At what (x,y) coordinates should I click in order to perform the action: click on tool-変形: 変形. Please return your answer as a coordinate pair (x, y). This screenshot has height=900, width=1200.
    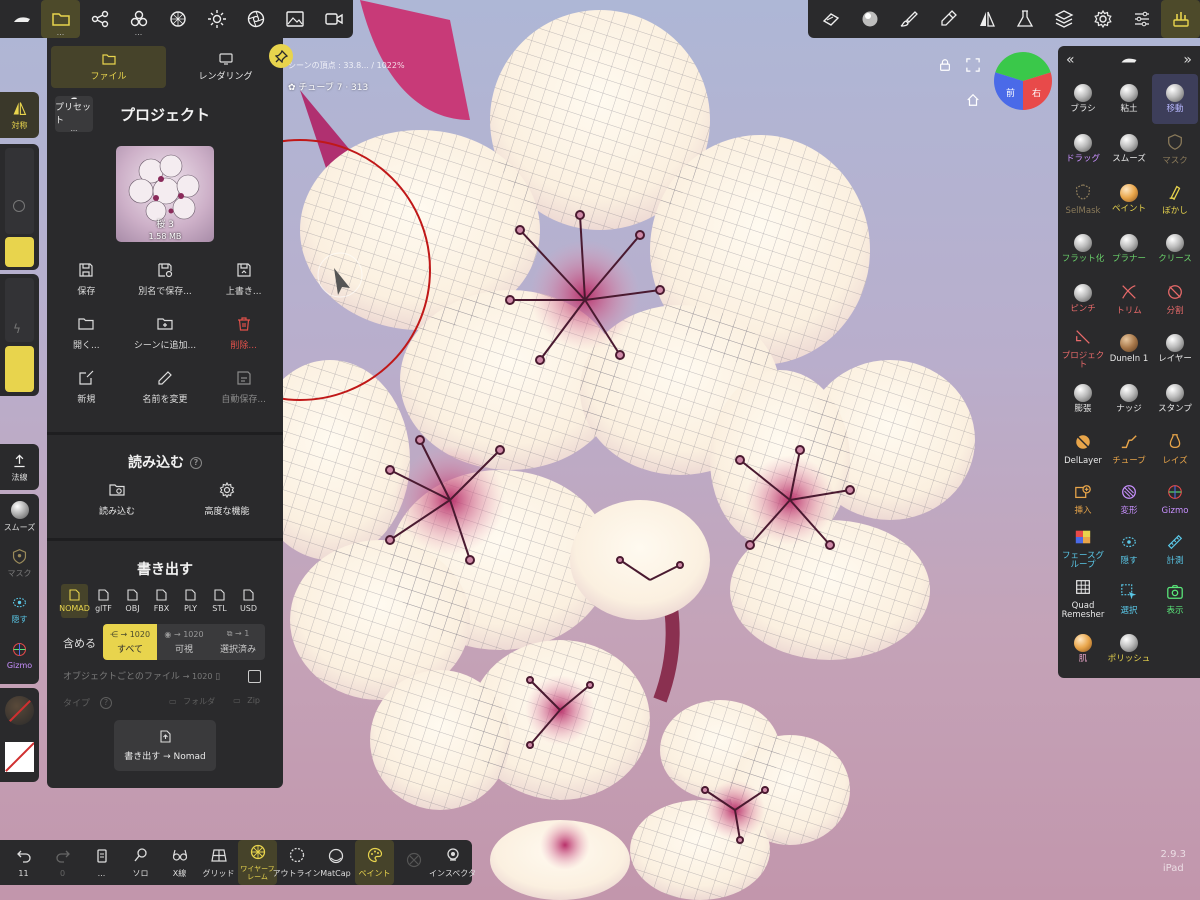
    Looking at the image, I should click on (1129, 499).